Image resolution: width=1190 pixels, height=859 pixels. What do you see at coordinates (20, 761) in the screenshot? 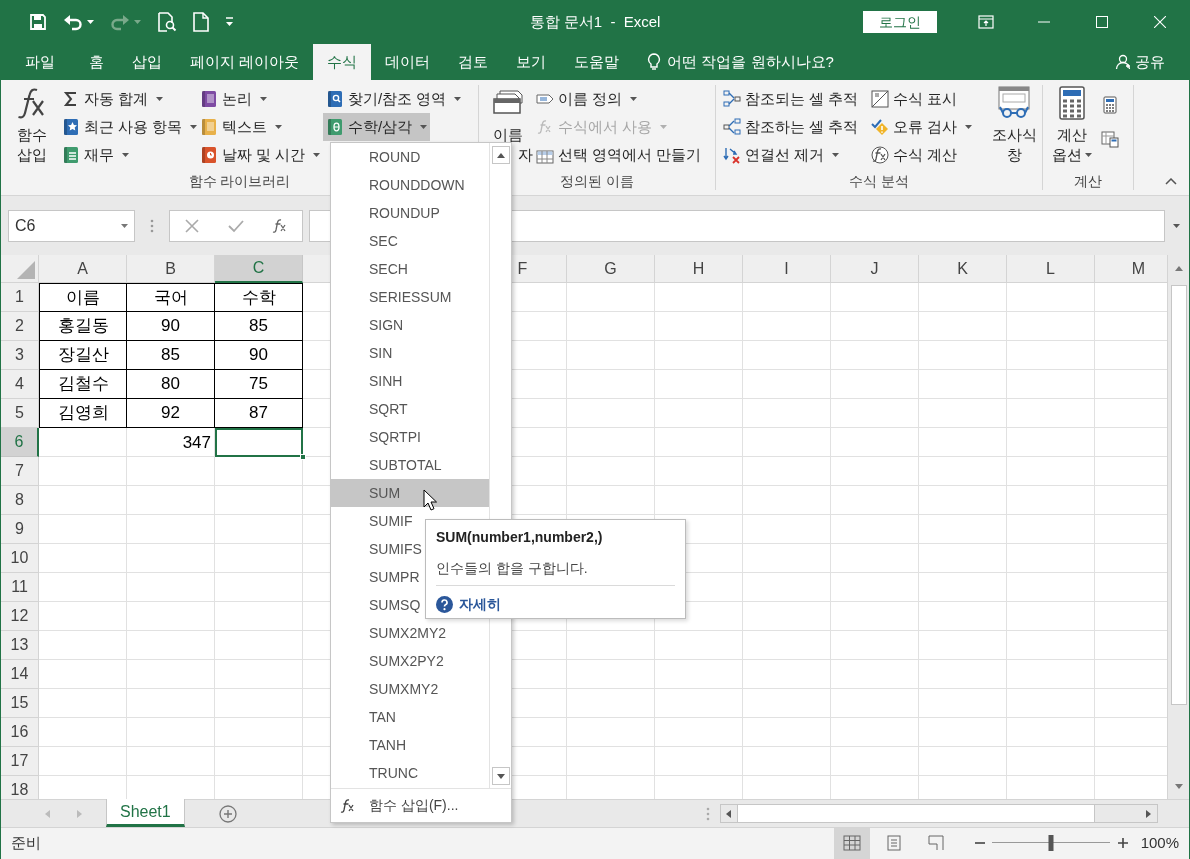
I see `row-header: 17` at bounding box center [20, 761].